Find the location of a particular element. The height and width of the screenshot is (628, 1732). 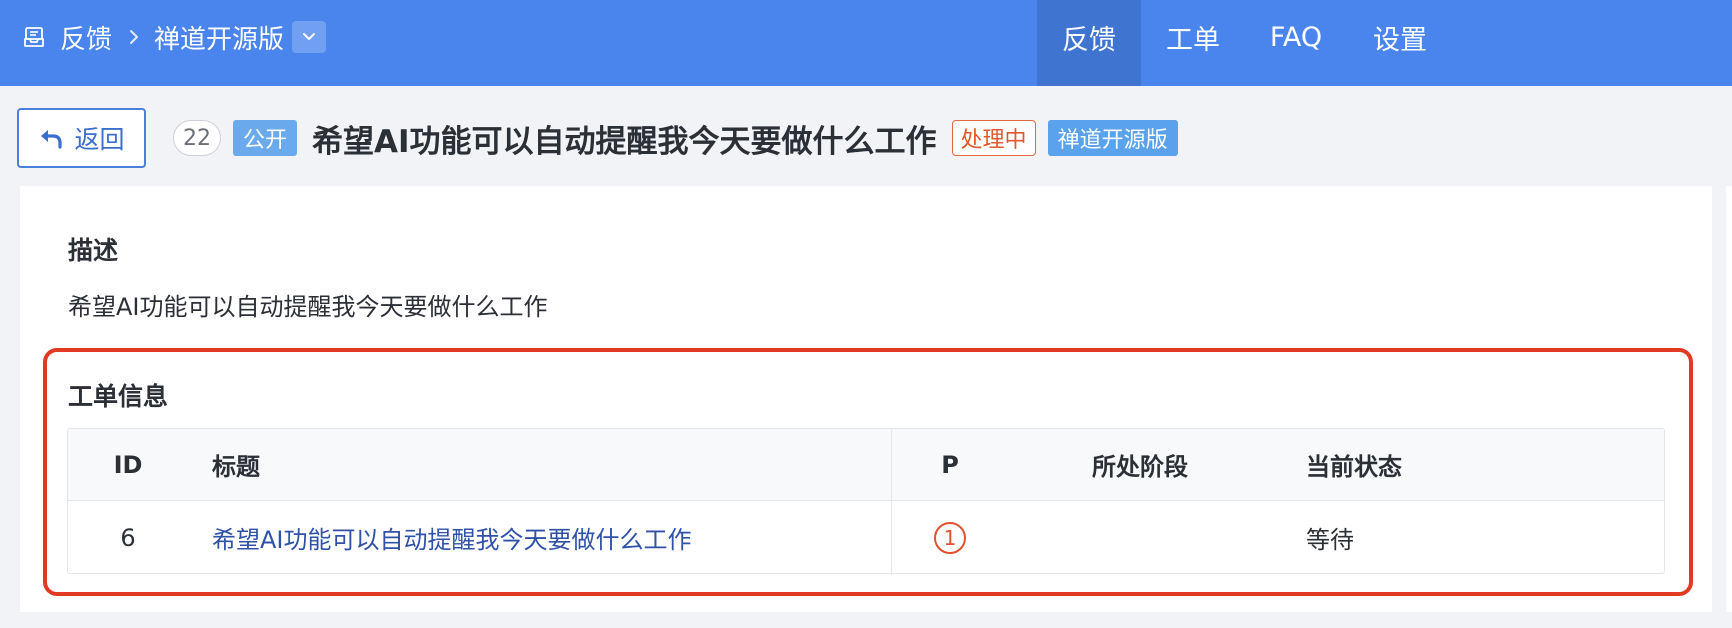

side-panel-edge is located at coordinates (1729, 399).